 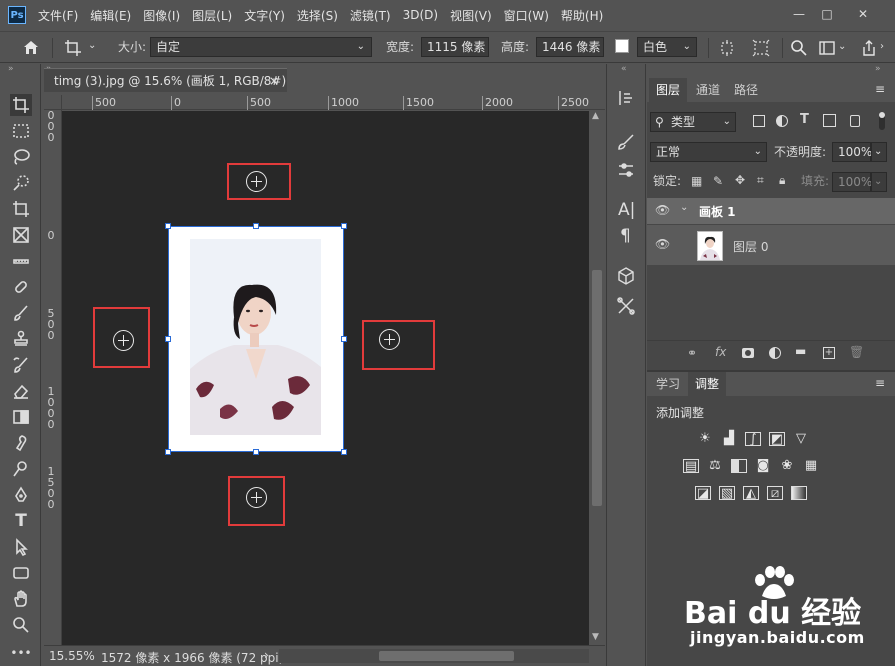 I want to click on new-layer-icon: +, so click(x=829, y=353).